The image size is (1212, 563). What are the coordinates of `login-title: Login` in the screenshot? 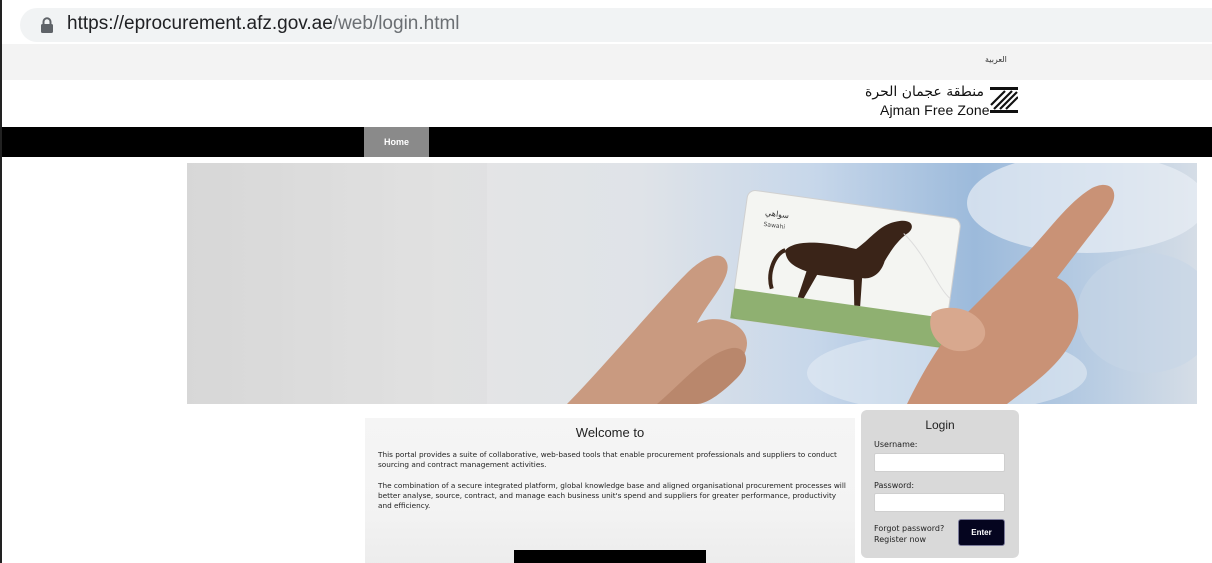 It's located at (940, 425).